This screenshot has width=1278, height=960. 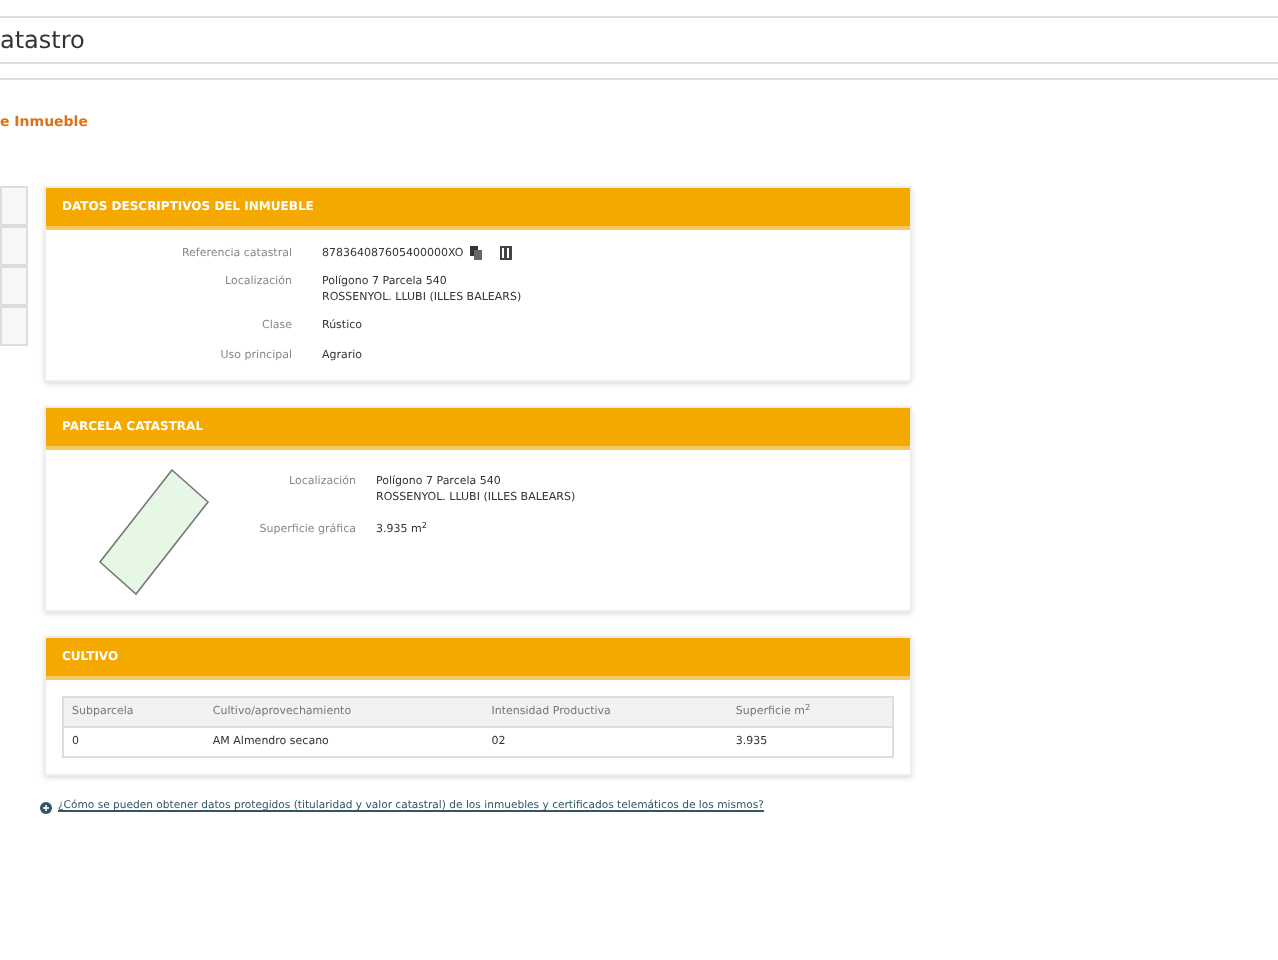 I want to click on barcode-icon, so click(x=505, y=252).